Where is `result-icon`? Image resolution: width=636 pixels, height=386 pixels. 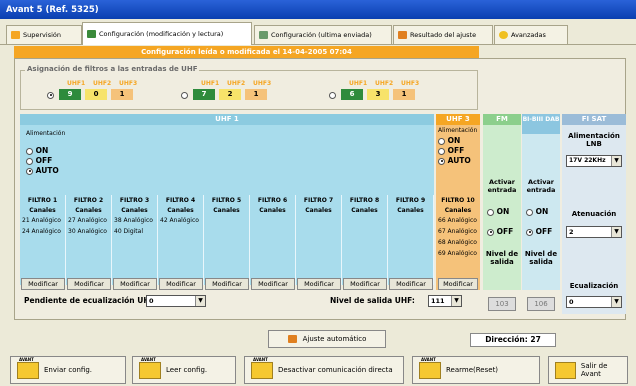 result-icon is located at coordinates (402, 35).